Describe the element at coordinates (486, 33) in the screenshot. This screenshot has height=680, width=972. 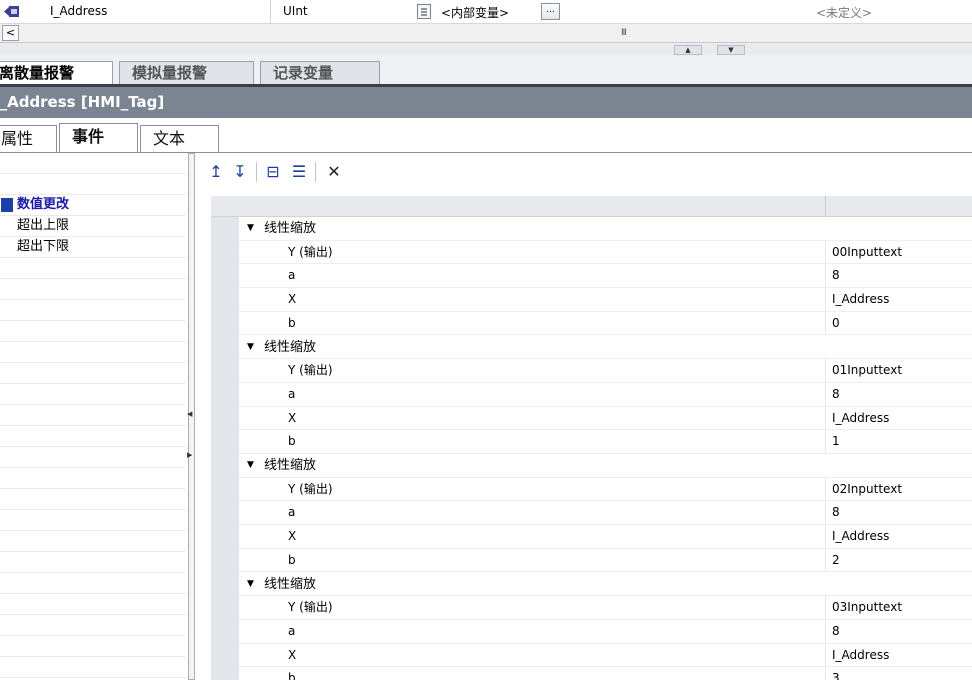
I see `horizontal-scrollbar: < III` at that location.